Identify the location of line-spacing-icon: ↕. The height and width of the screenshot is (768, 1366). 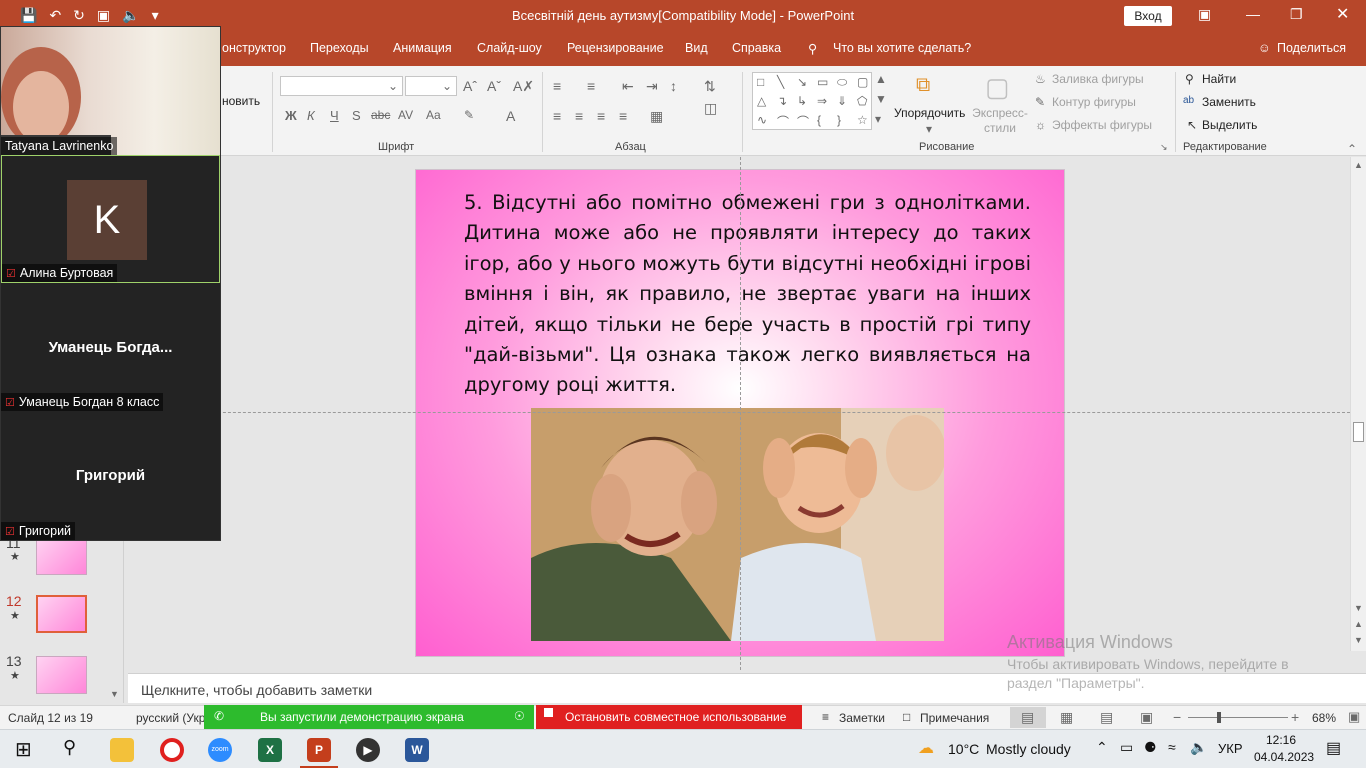
(673, 86).